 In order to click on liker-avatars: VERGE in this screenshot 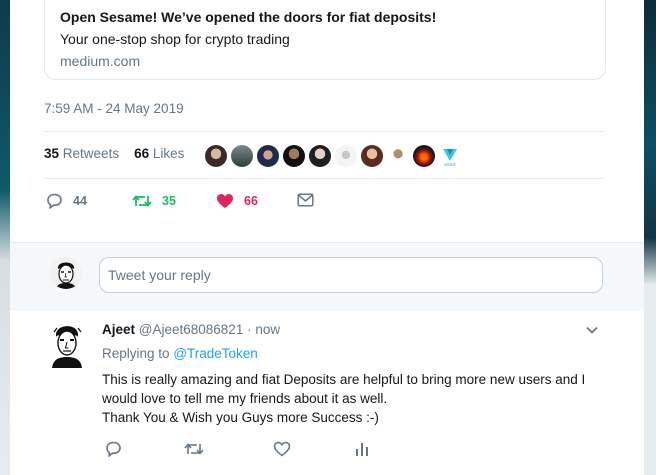, I will do `click(333, 156)`.